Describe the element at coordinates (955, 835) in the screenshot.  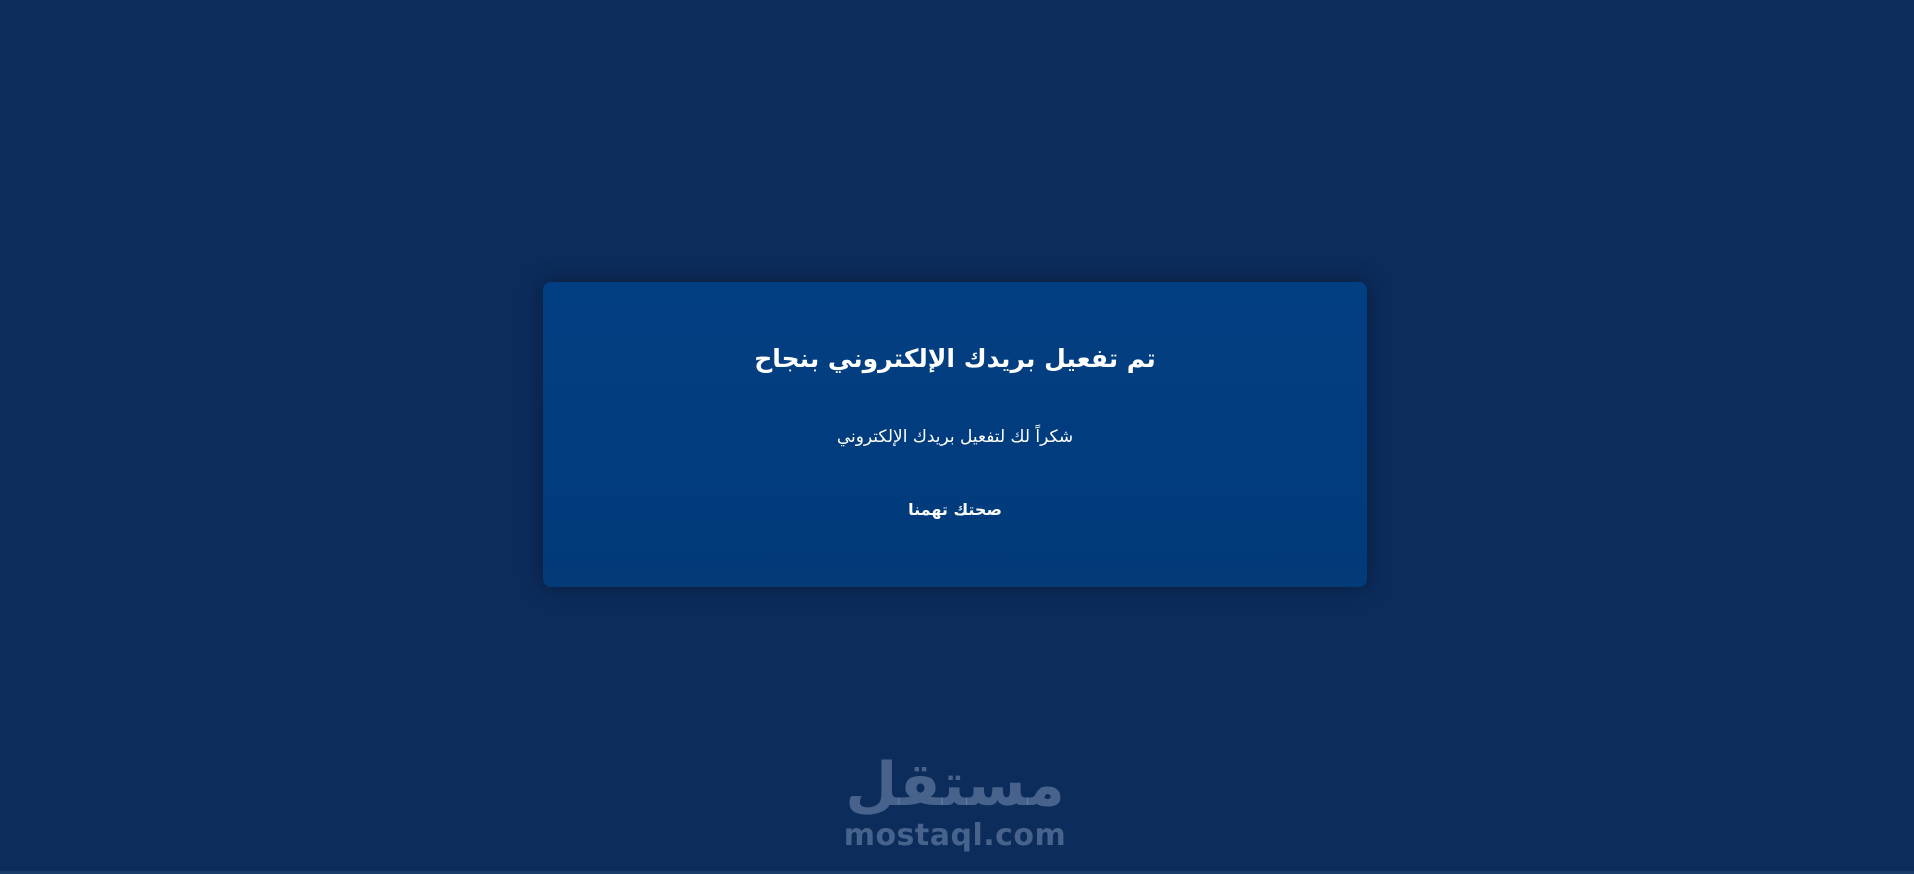
I see `watermark-latin: mostaql.com` at that location.